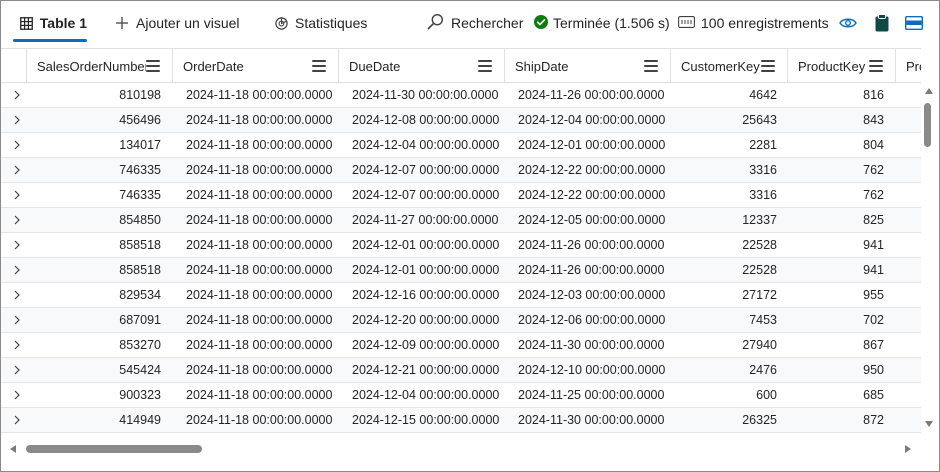 This screenshot has width=940, height=472. I want to click on horizontal-scrollbar, so click(461, 449).